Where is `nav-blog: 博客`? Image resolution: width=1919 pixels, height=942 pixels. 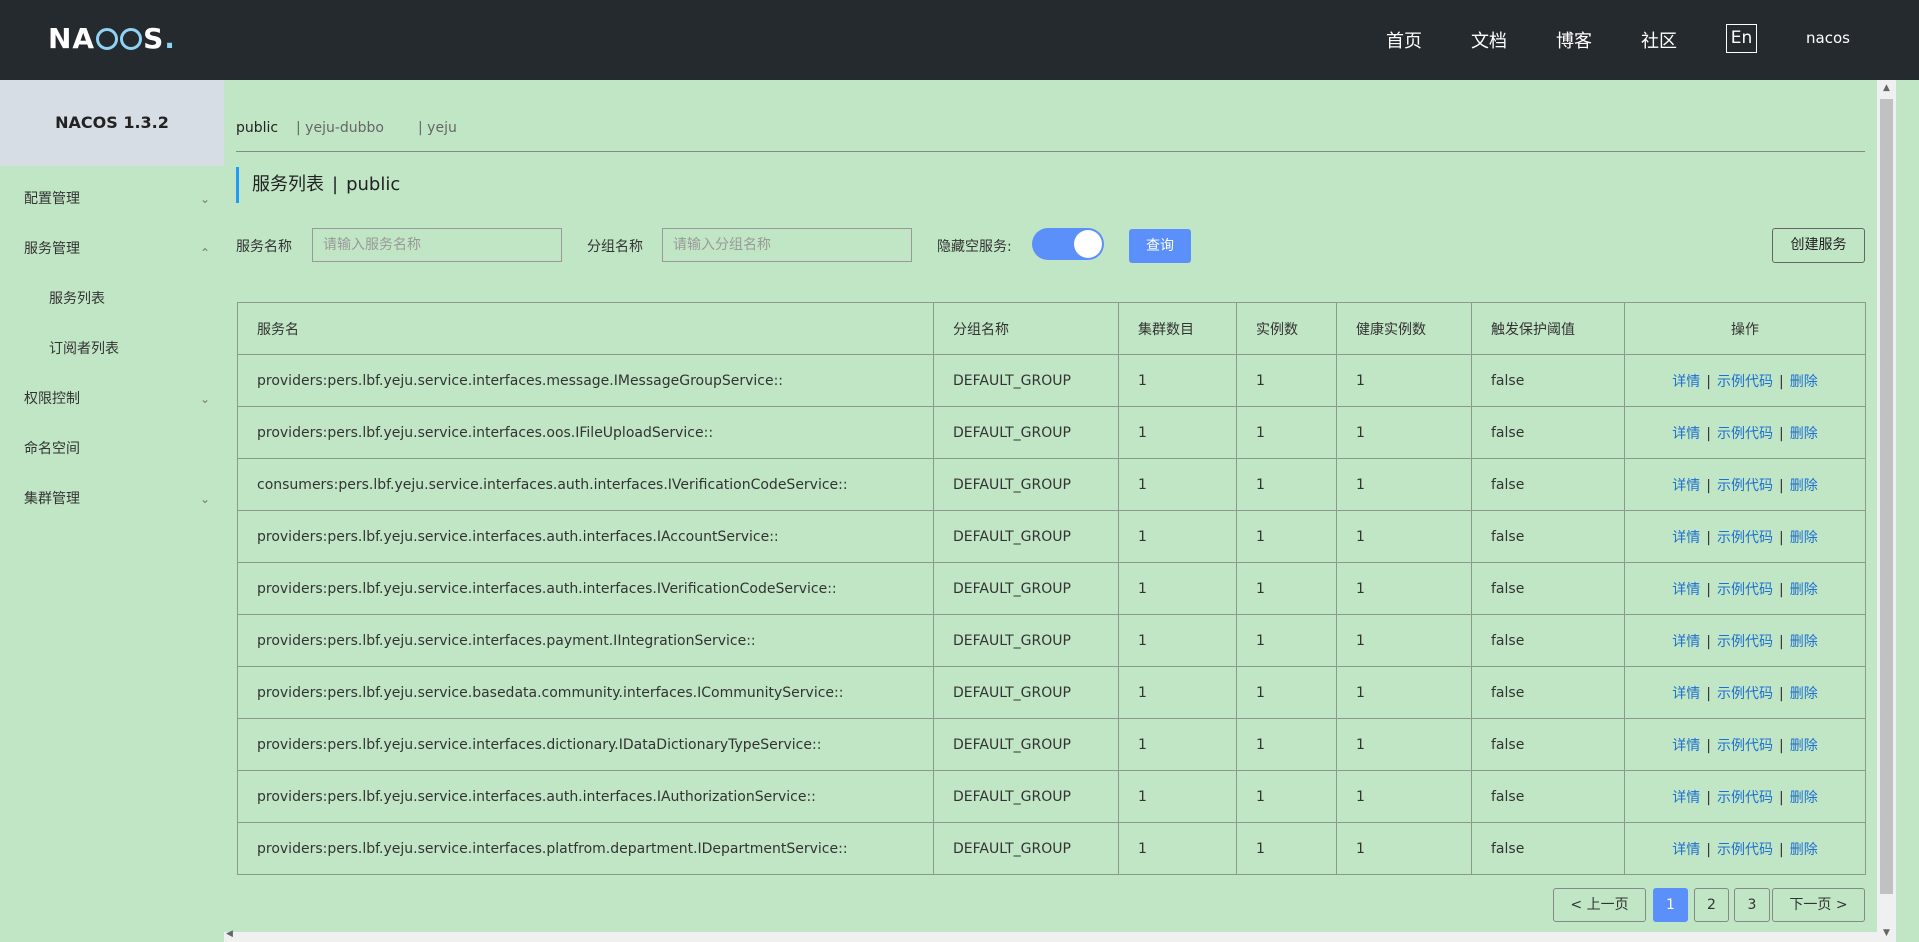
nav-blog: 博客 is located at coordinates (1574, 40).